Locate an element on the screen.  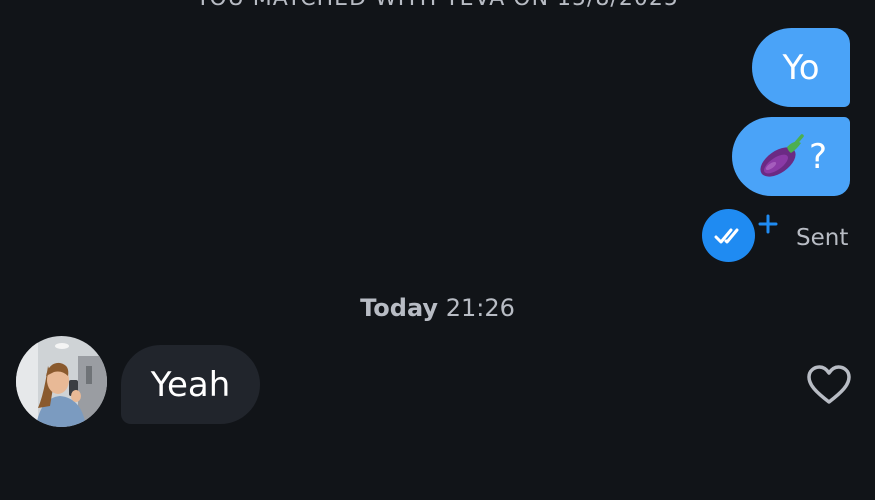
outgoing-message: ? is located at coordinates (791, 156).